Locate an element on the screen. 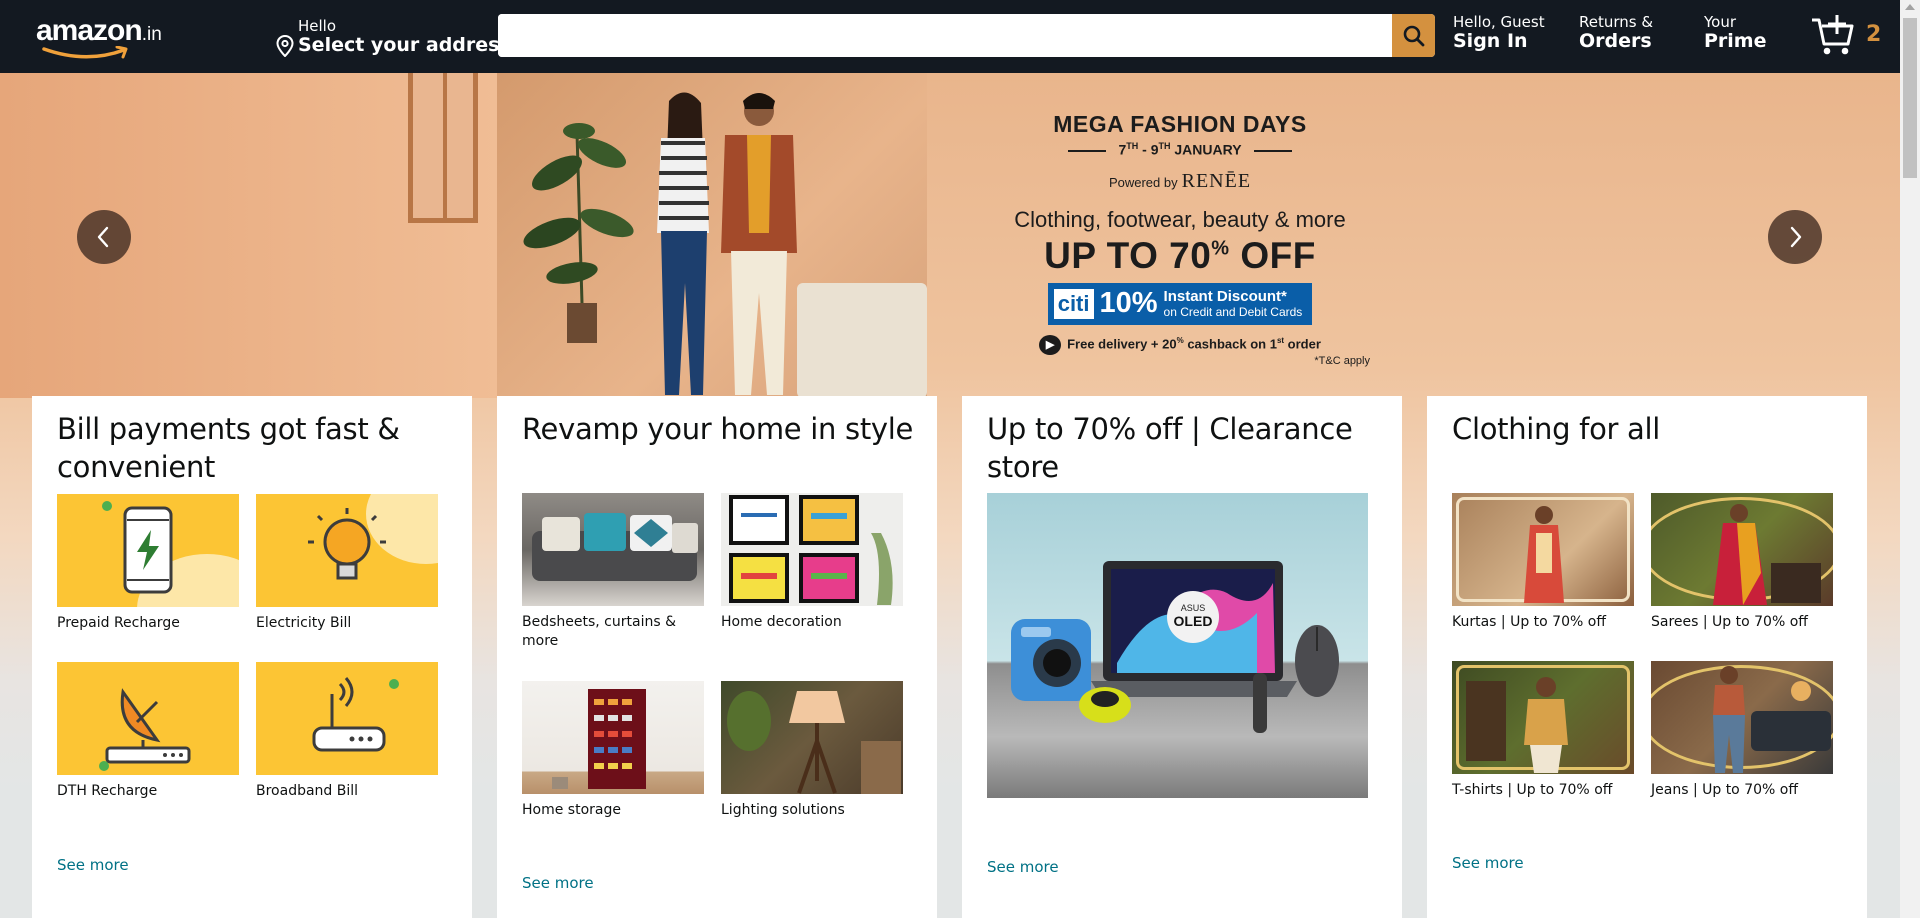 Image resolution: width=1920 pixels, height=918 pixels. carousel-next-button is located at coordinates (1795, 237).